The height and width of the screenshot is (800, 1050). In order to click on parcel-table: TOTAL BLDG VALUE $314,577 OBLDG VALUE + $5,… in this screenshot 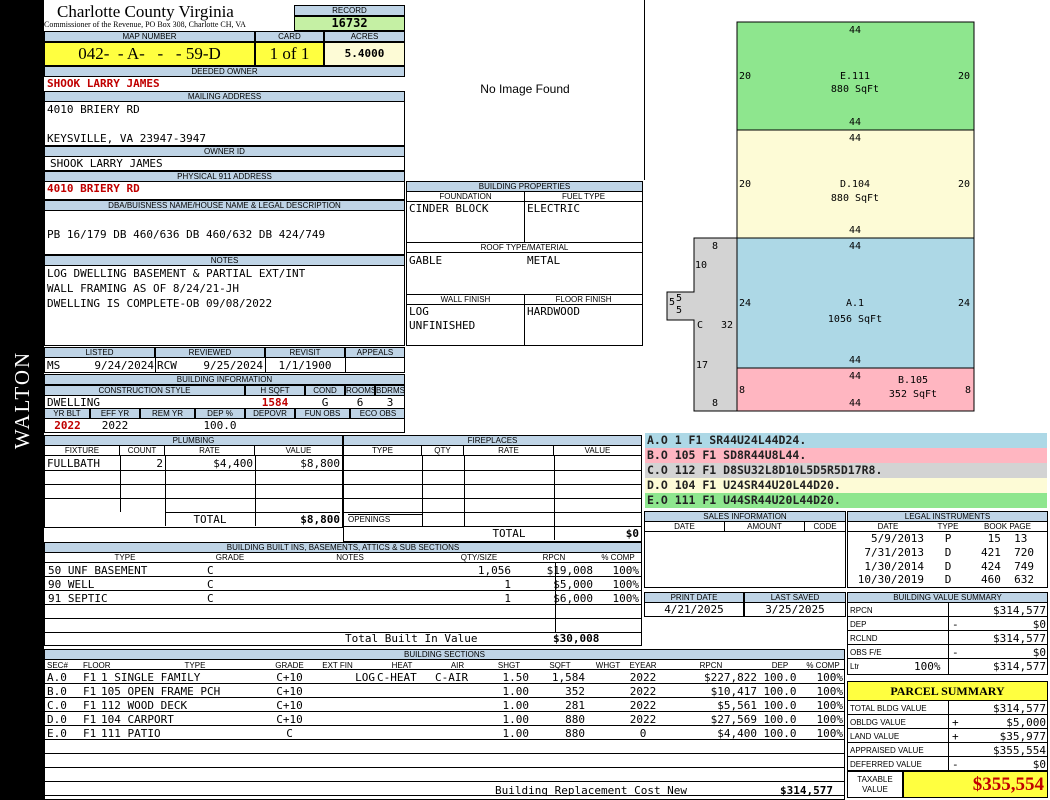, I will do `click(947, 736)`.